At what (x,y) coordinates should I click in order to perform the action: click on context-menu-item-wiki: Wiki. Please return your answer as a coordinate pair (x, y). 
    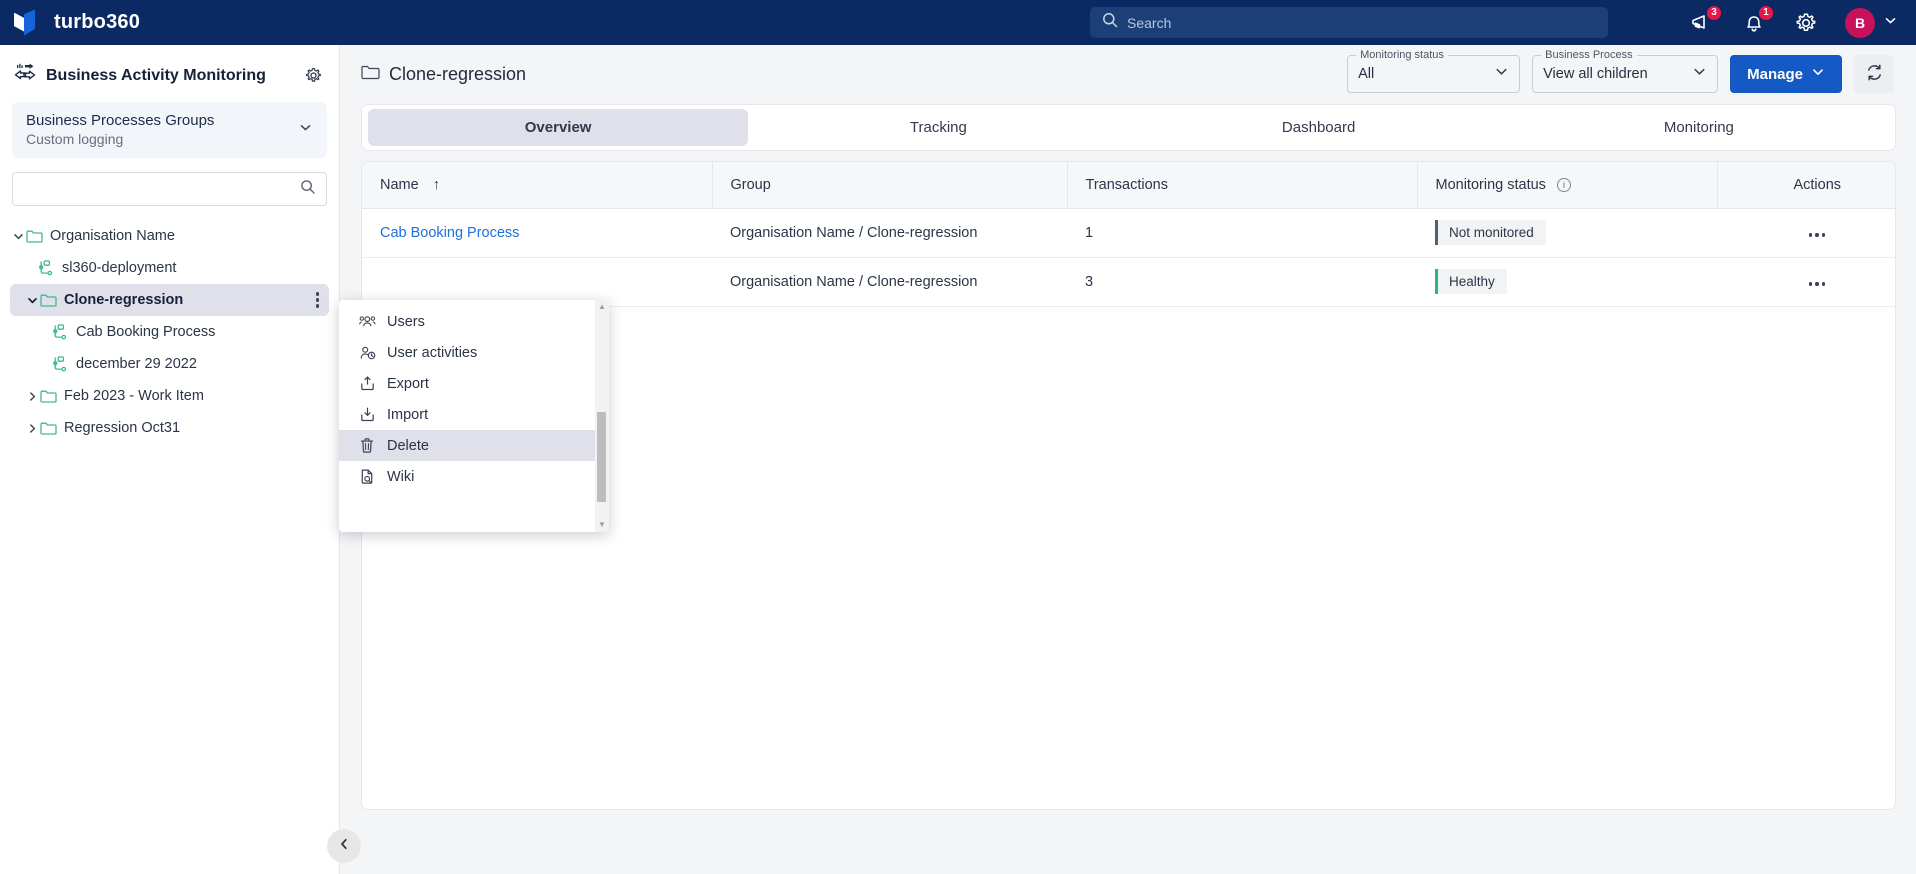
    Looking at the image, I should click on (467, 476).